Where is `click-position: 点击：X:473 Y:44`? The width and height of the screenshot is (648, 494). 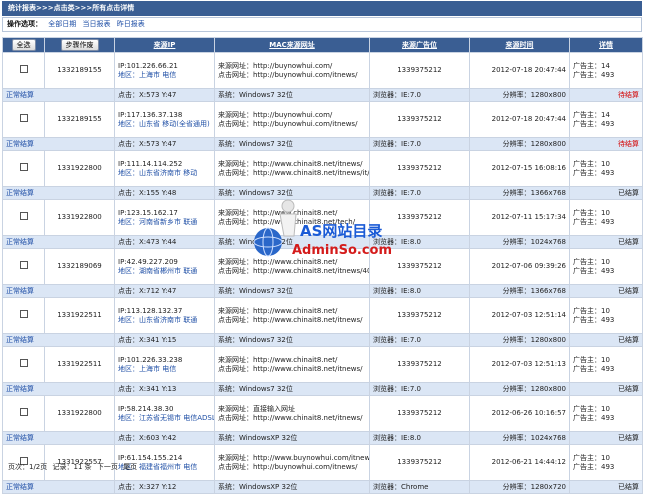 click-position: 点击：X:473 Y:44 is located at coordinates (164, 242).